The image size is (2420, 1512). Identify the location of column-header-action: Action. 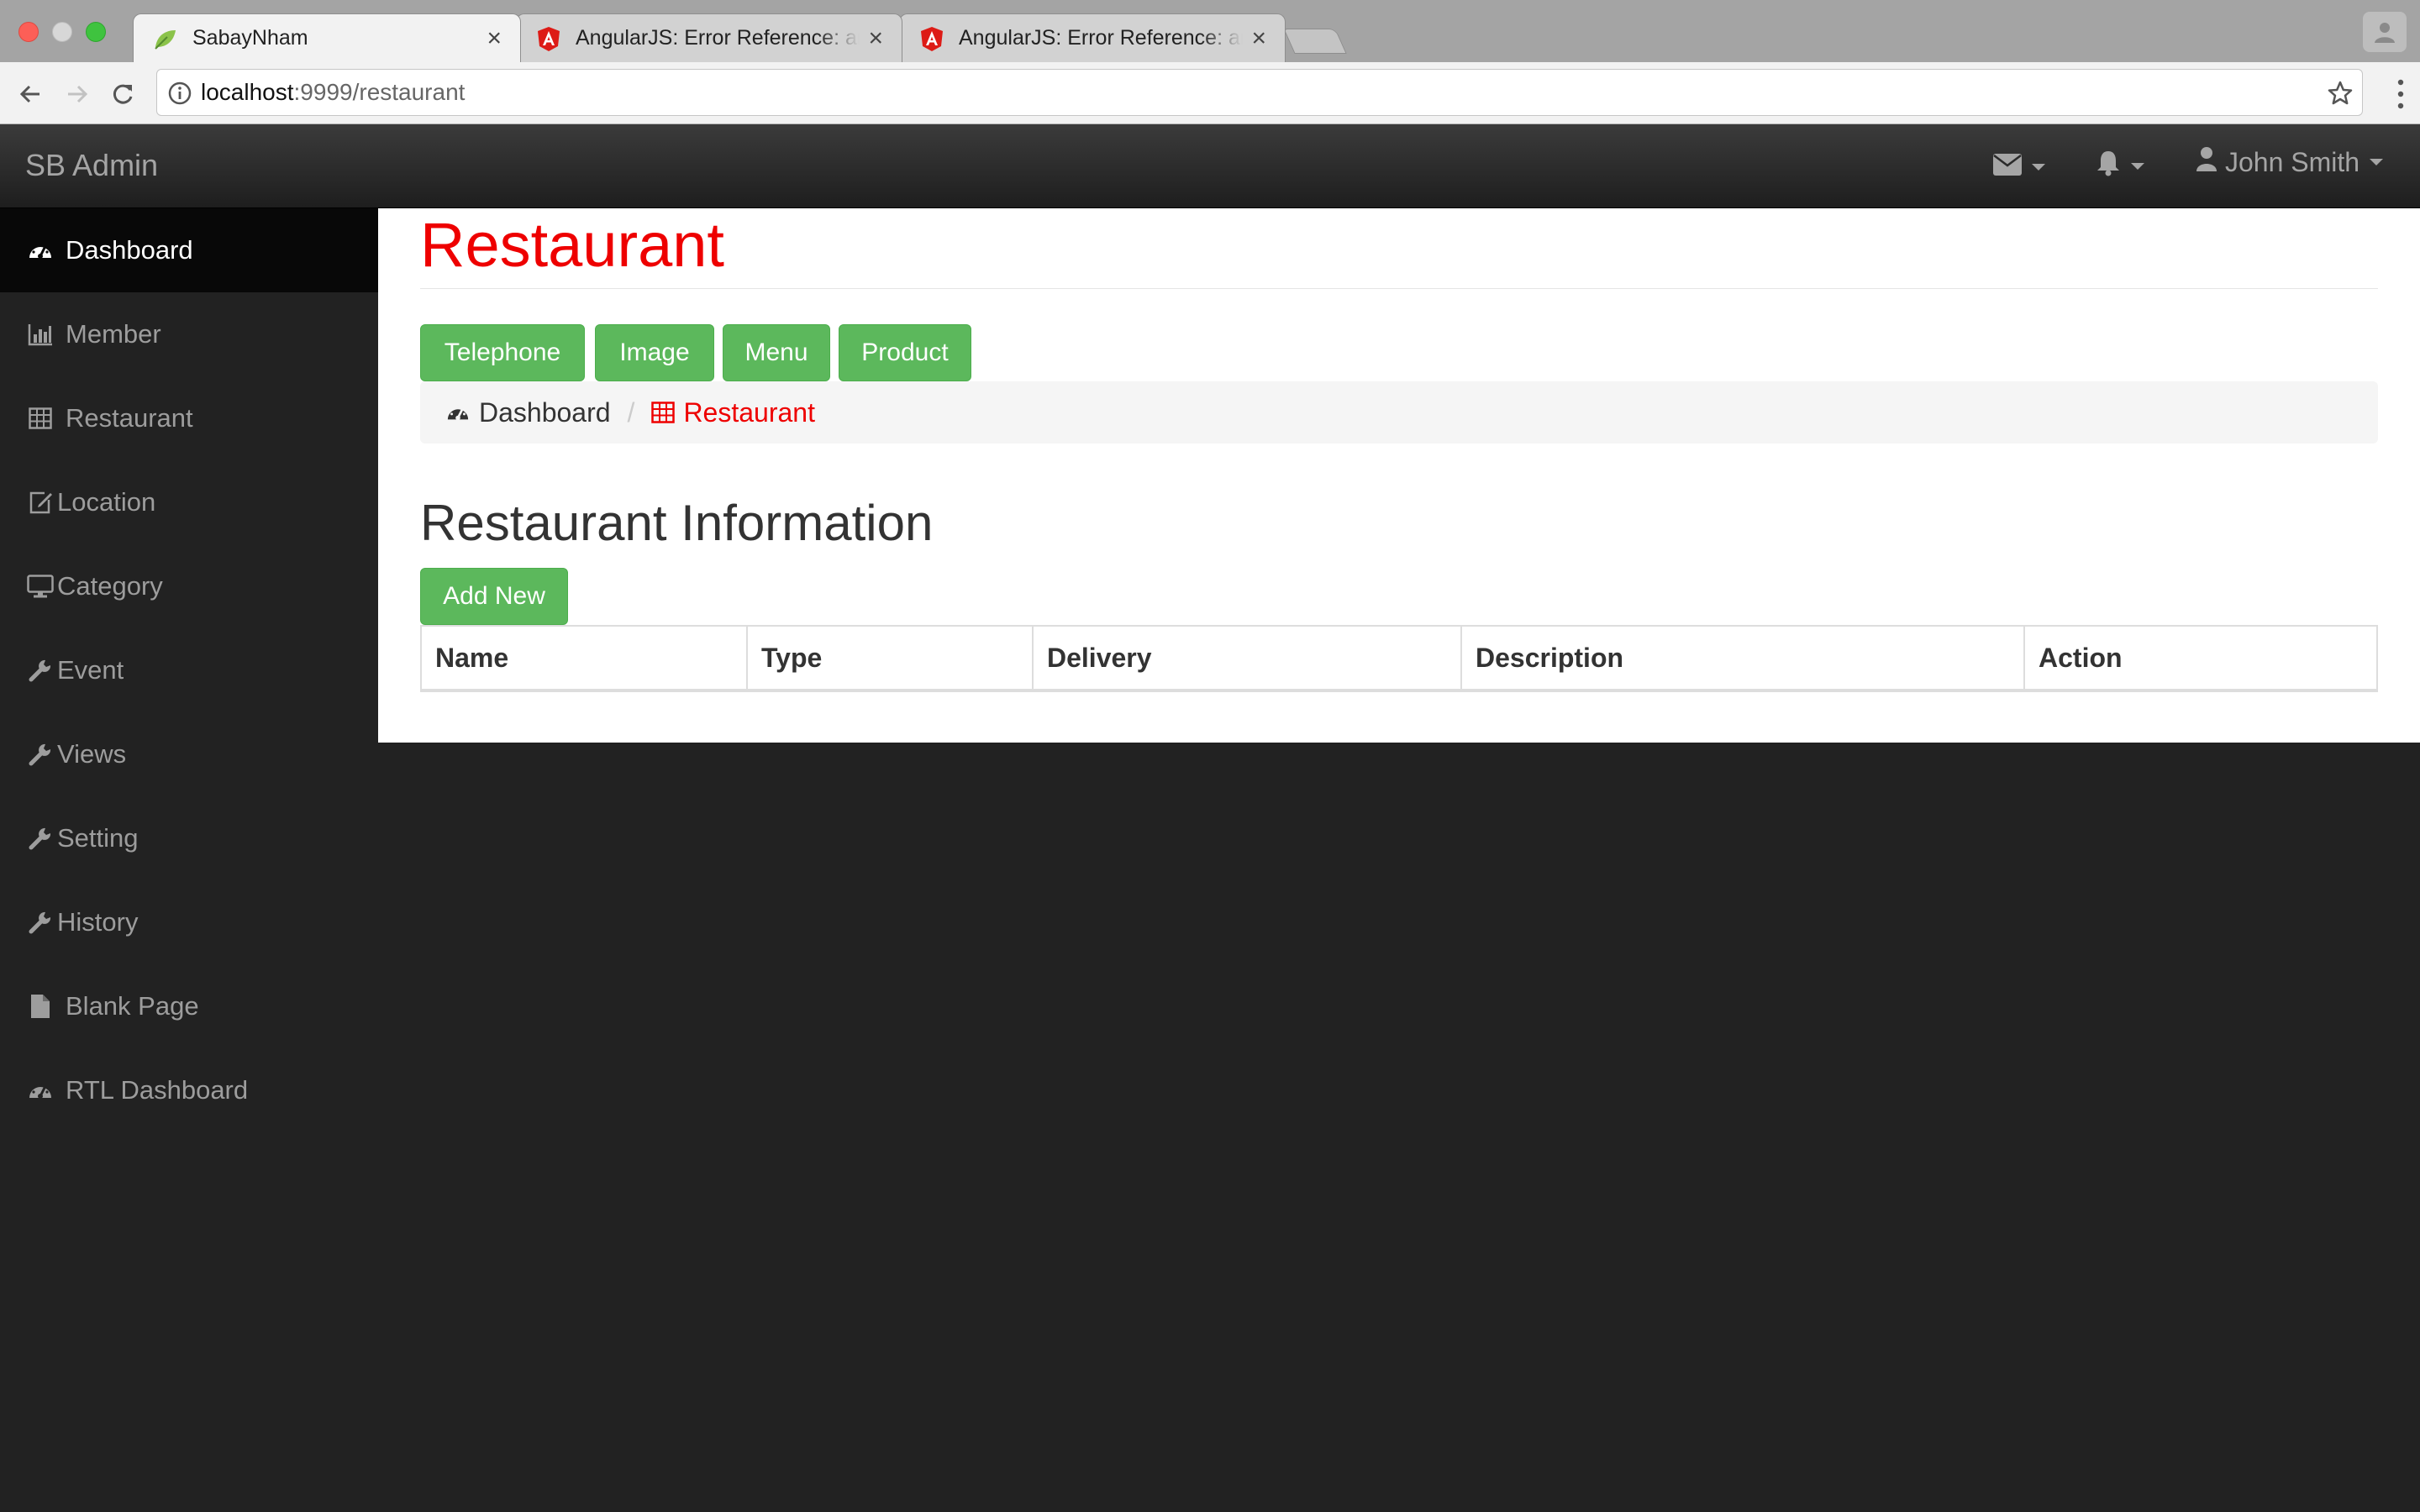
(2201, 658).